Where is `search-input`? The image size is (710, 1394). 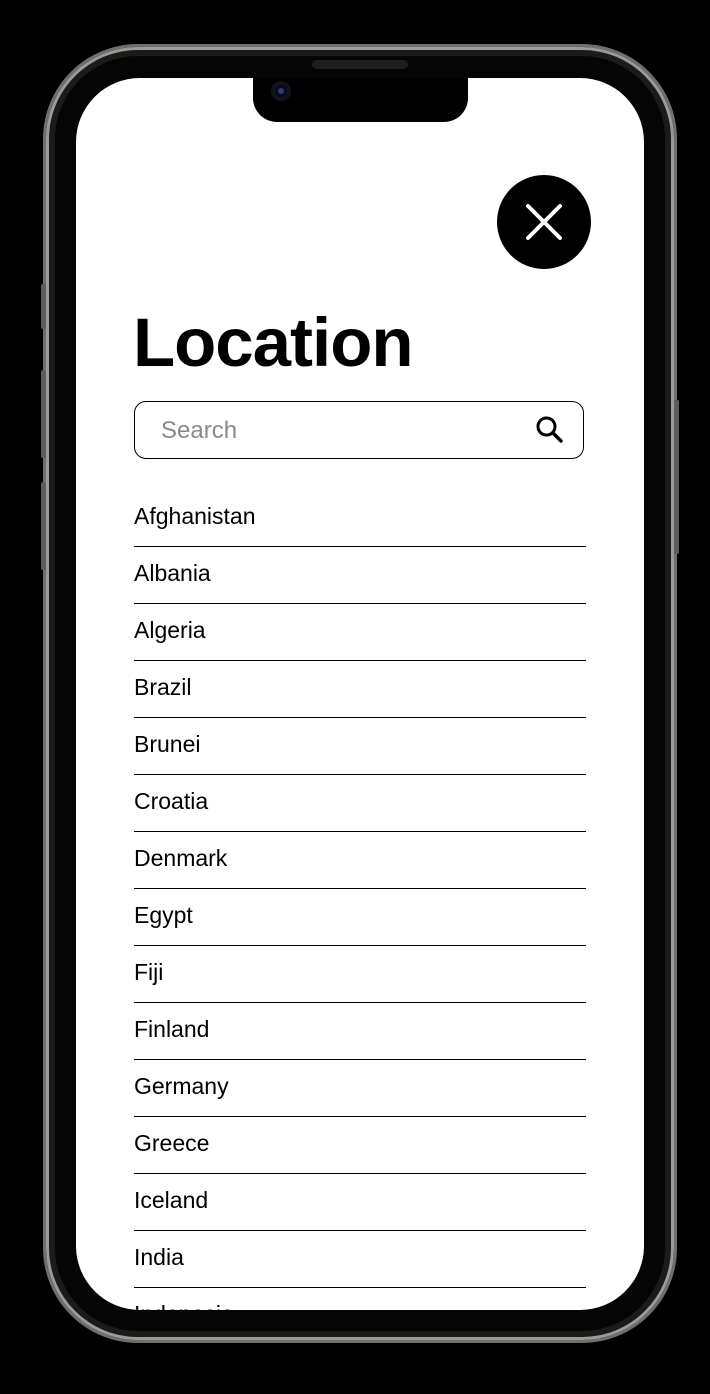
search-input is located at coordinates (341, 430).